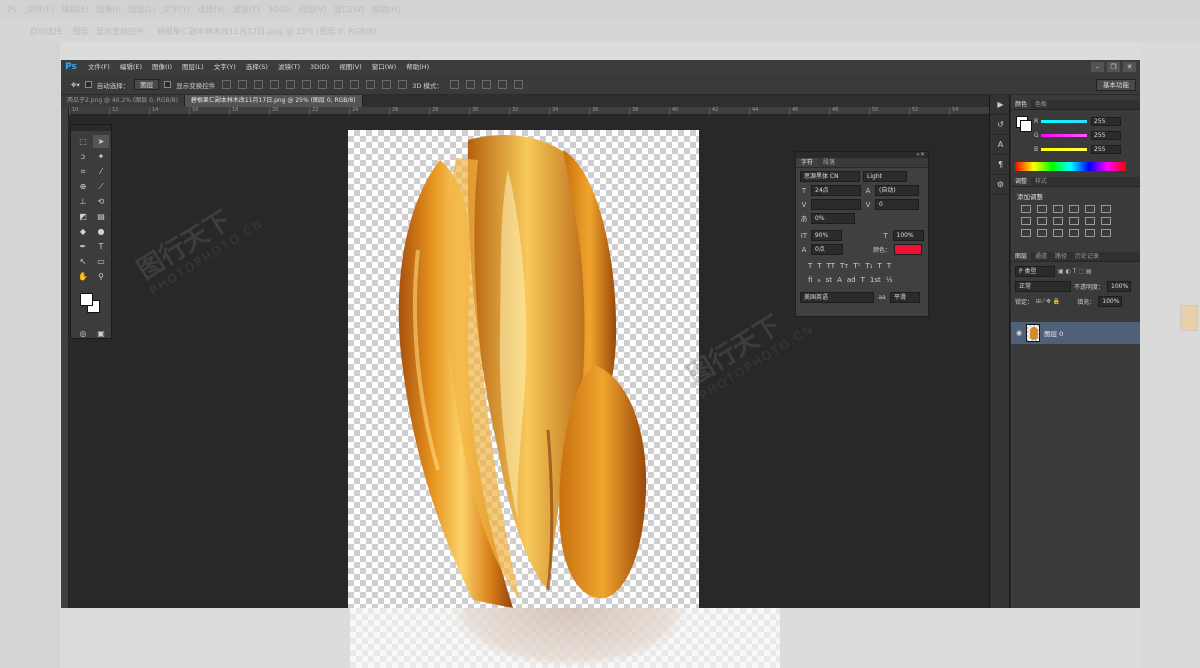 The width and height of the screenshot is (1200, 668). Describe the element at coordinates (1041, 181) in the screenshot. I see `tab-styles: 样式` at that location.